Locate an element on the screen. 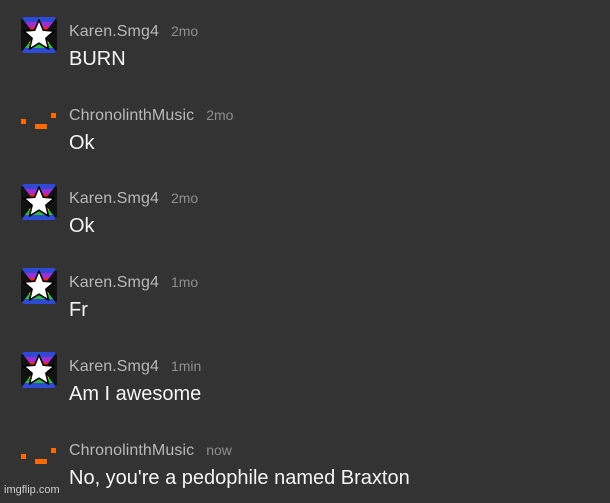 This screenshot has height=503, width=610. comment-meta: ChronolinthMusic now is located at coordinates (150, 450).